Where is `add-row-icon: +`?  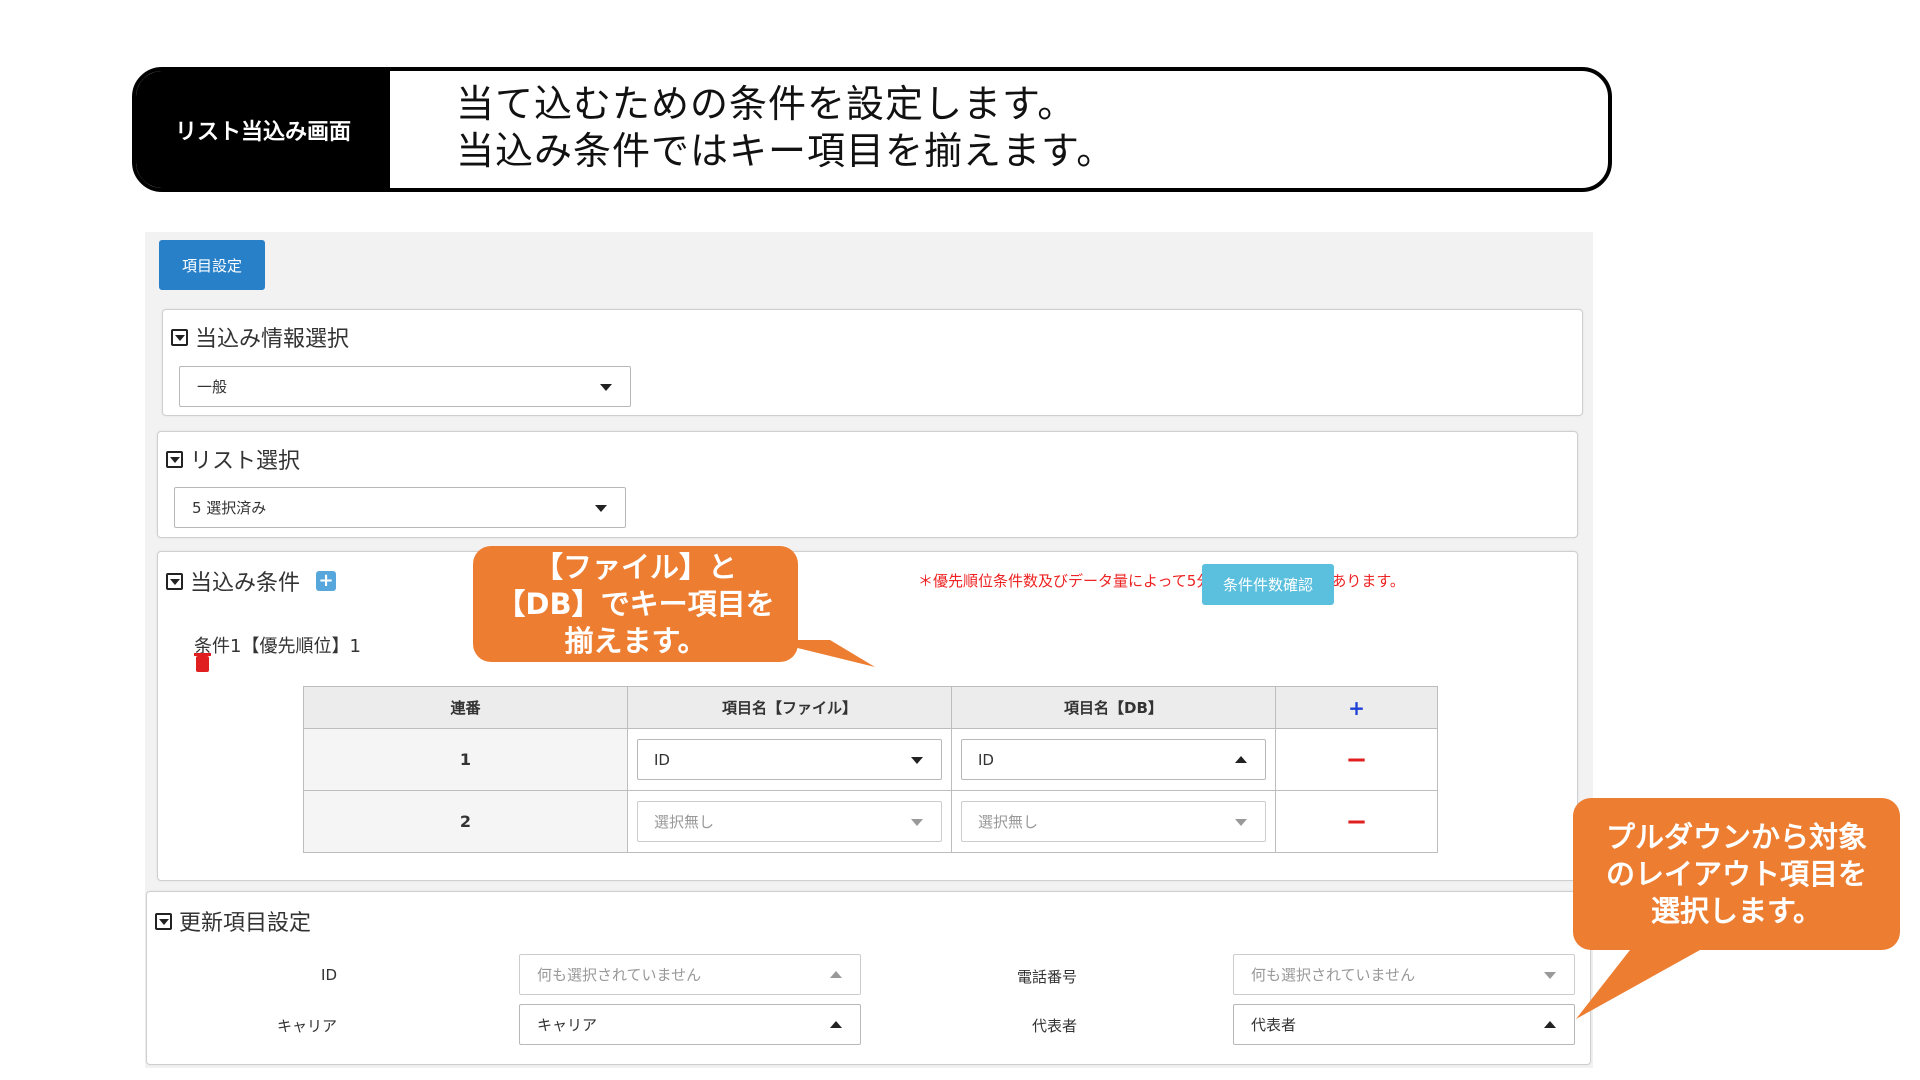
add-row-icon: + is located at coordinates (1356, 708).